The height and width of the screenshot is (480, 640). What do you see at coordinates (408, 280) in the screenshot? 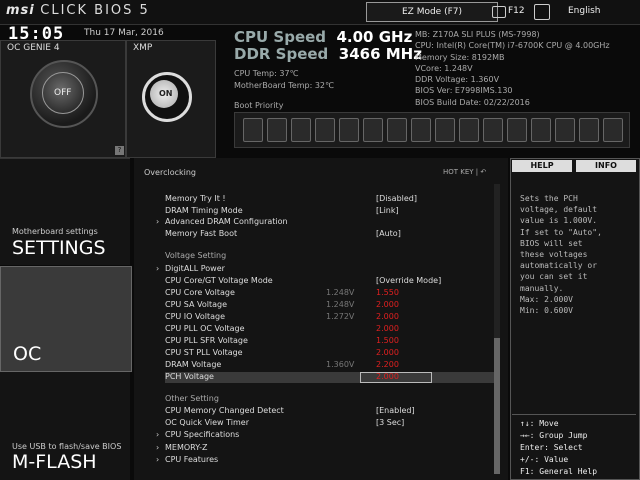
I see `setting-value: [Override Mode]` at bounding box center [408, 280].